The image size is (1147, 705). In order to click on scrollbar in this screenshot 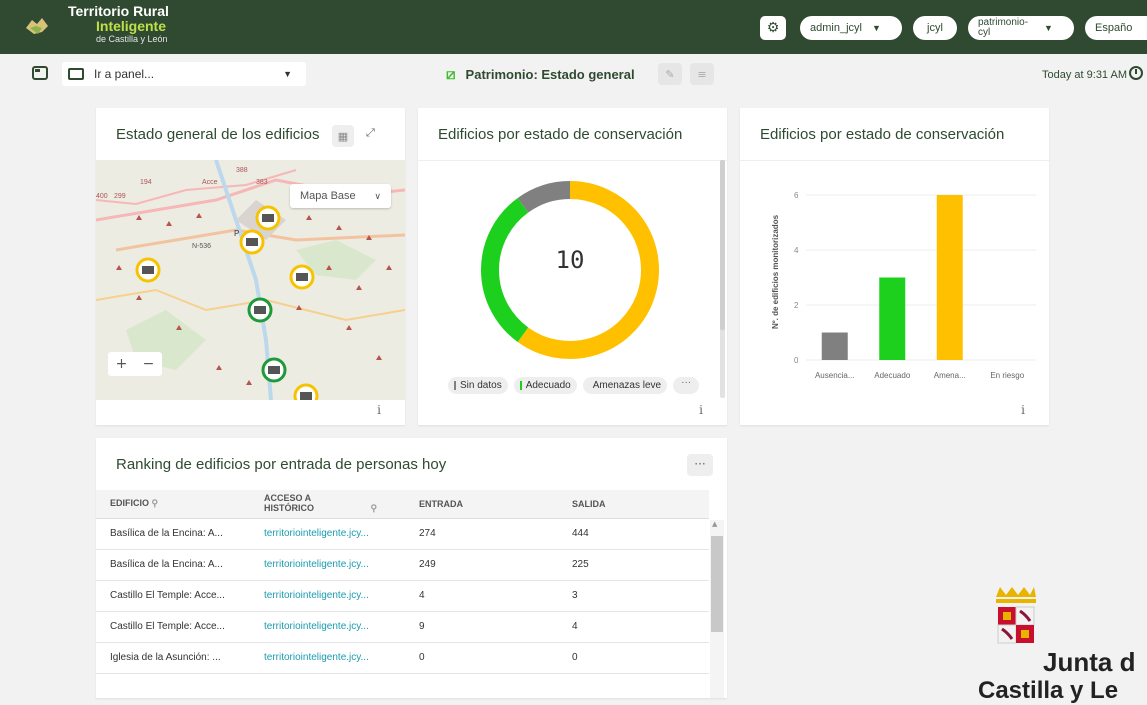, I will do `click(722, 279)`.